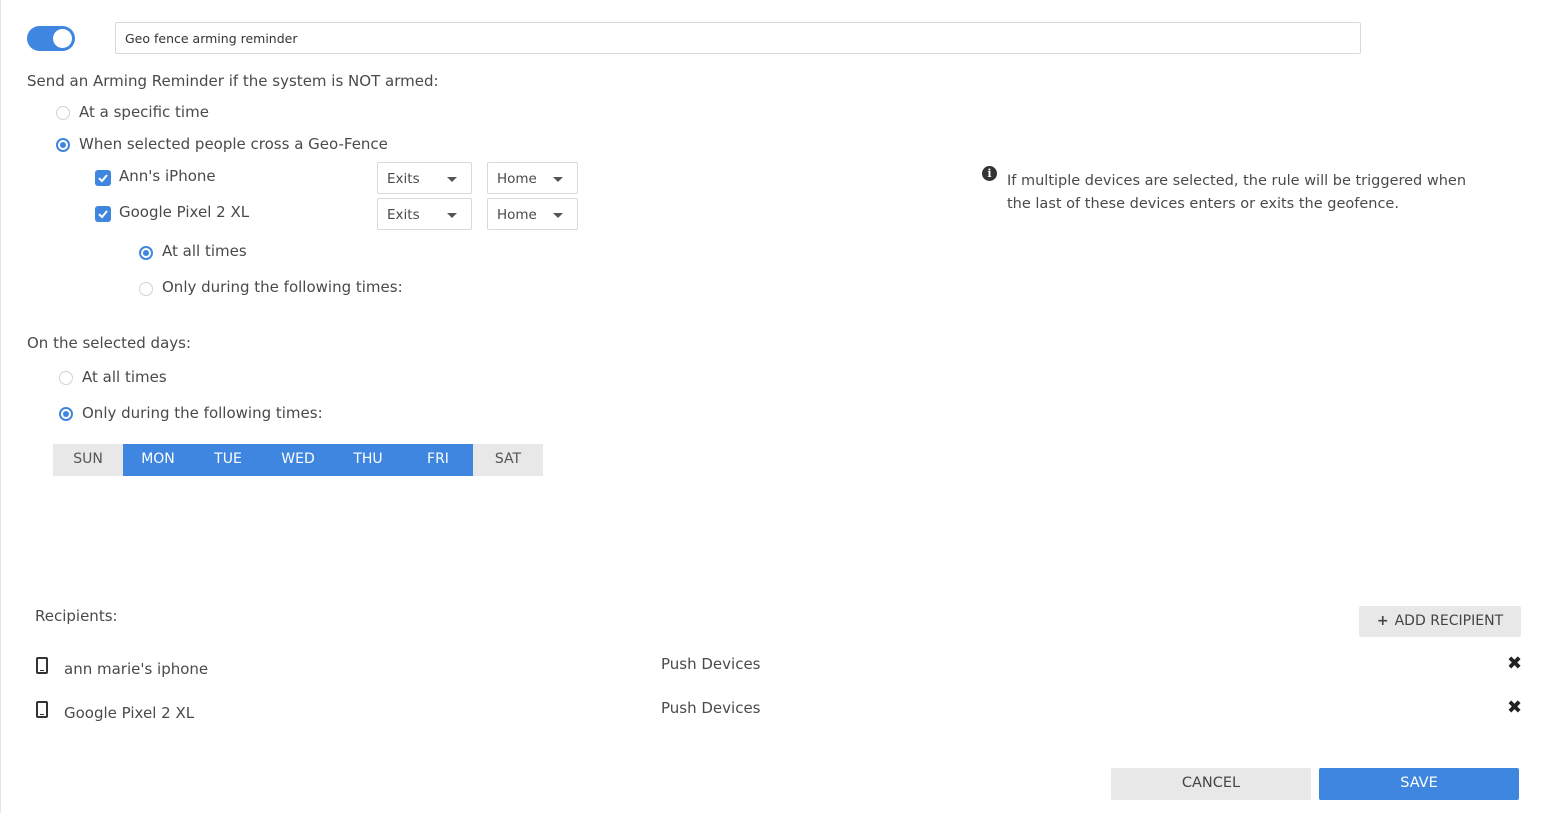 Image resolution: width=1547 pixels, height=813 pixels. What do you see at coordinates (88, 460) in the screenshot?
I see `day-sun: SUN` at bounding box center [88, 460].